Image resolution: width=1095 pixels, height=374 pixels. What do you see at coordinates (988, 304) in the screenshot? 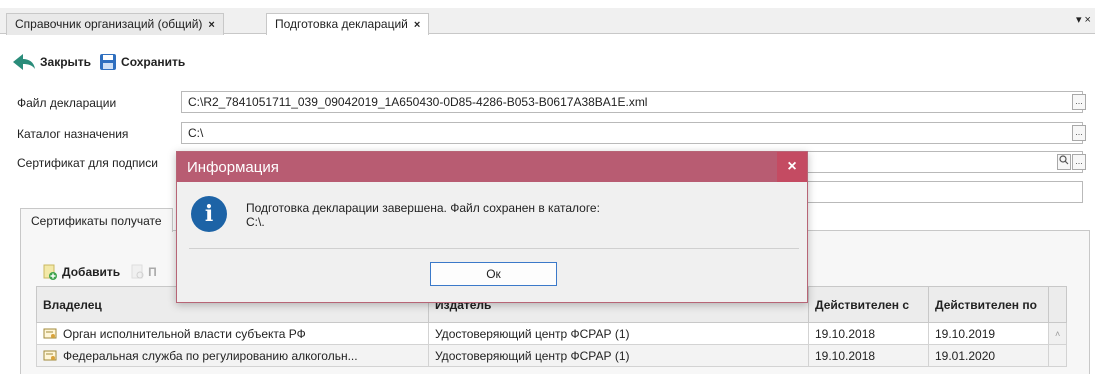
I see `col-header-valid-to: Действителен по` at bounding box center [988, 304].